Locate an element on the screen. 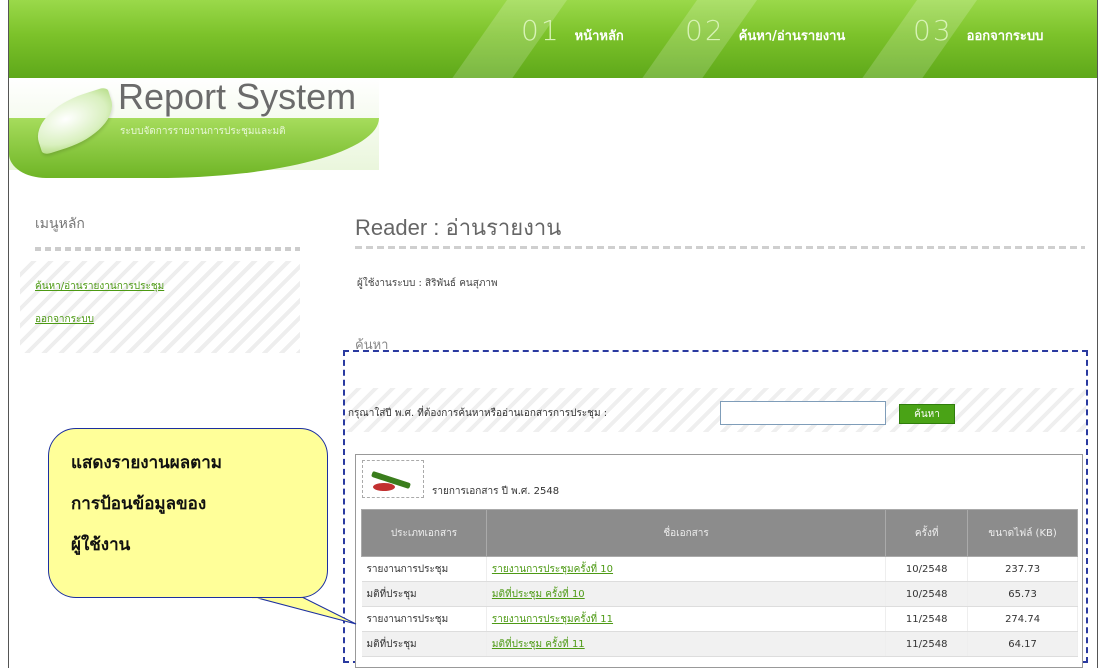  document-link: มติที่ประชุม ครั้งที่ 10 is located at coordinates (686, 594).